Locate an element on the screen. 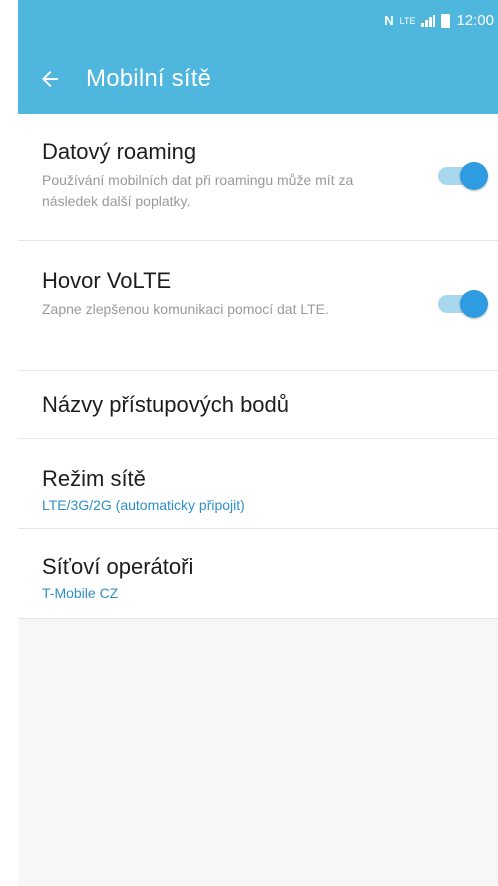 The image size is (498, 886). battery-icon is located at coordinates (446, 20).